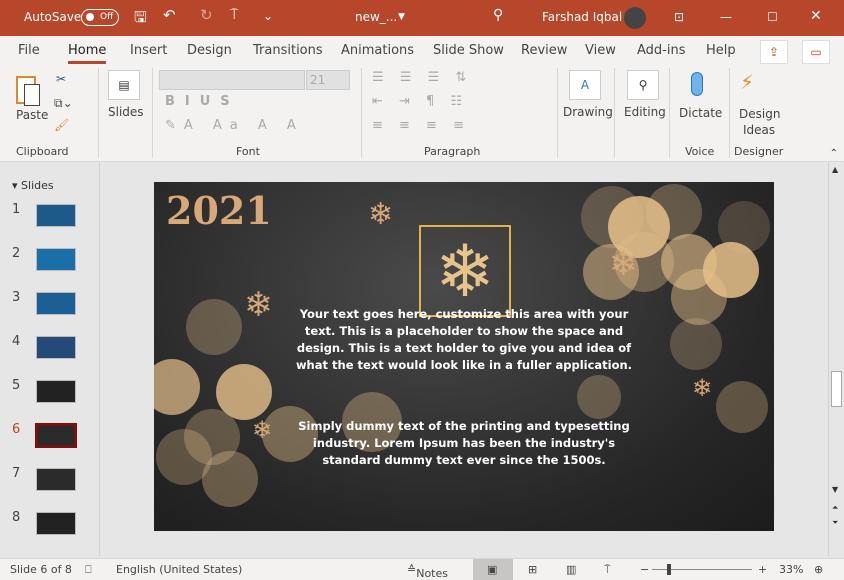 The height and width of the screenshot is (580, 844). What do you see at coordinates (29, 50) in the screenshot?
I see `tab-file: File` at bounding box center [29, 50].